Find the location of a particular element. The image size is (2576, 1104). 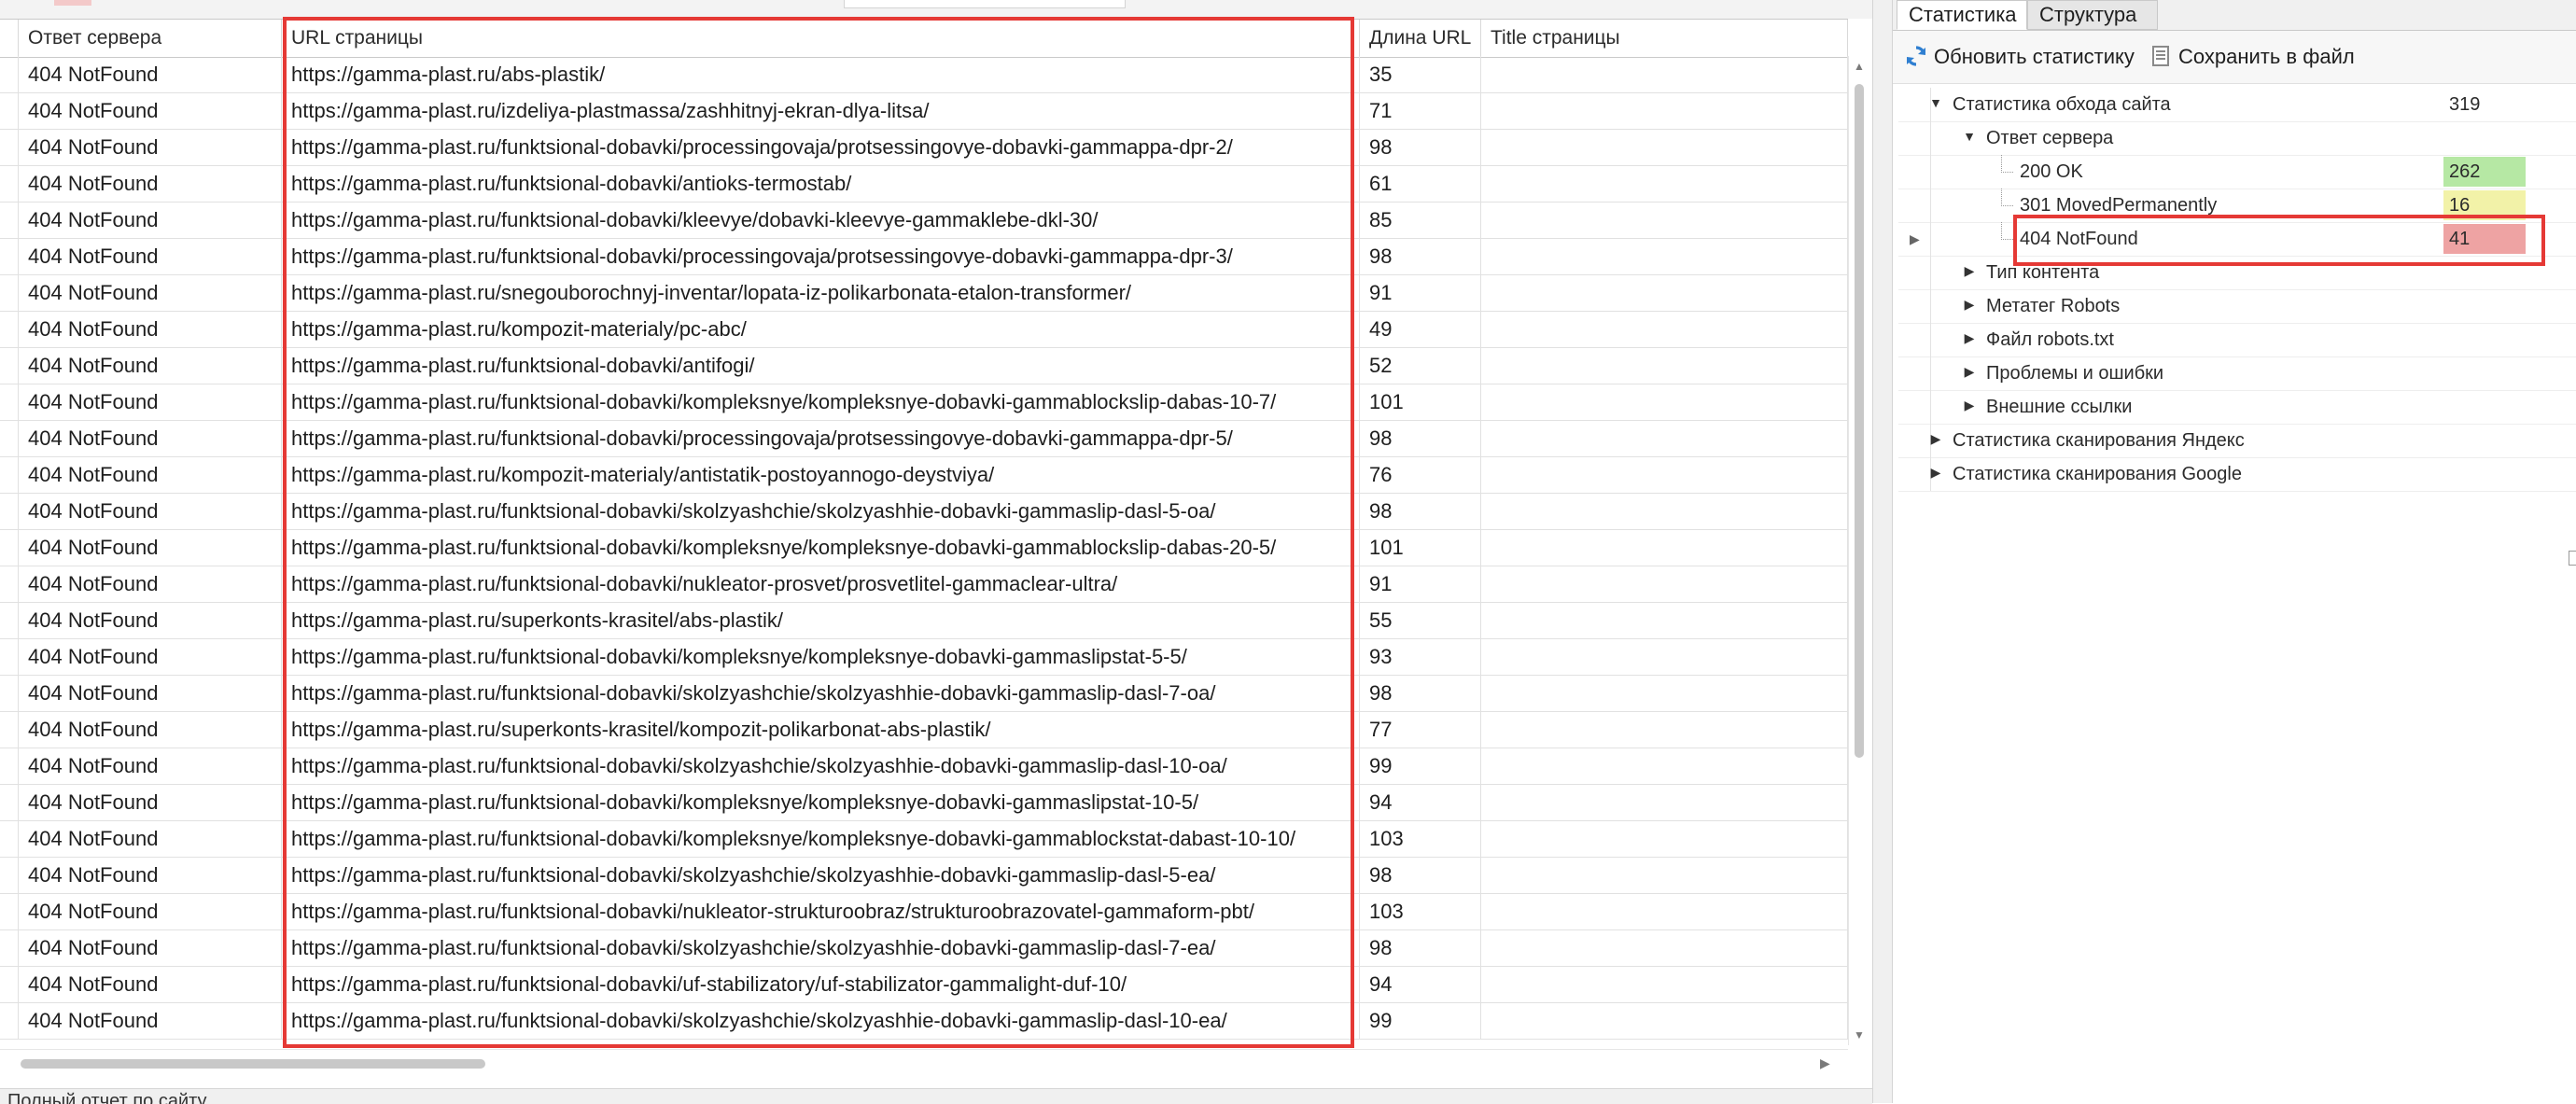

cell-url-length: 49 is located at coordinates (1420, 329).